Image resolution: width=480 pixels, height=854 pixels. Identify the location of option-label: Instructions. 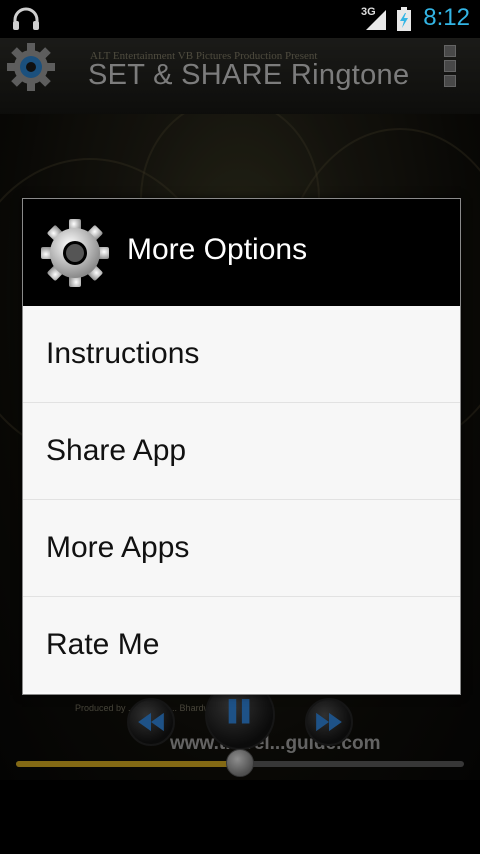
(123, 353).